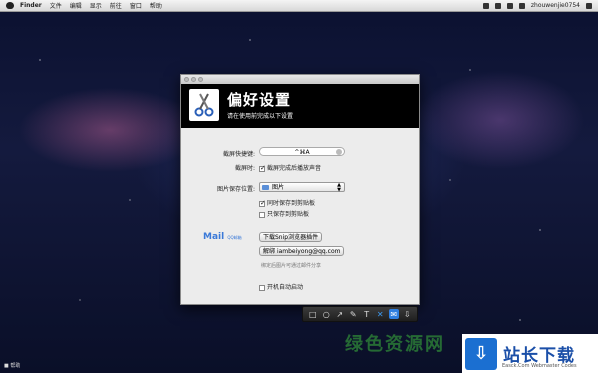 This screenshot has height=373, width=598. I want to click on download-plugin-button: 下载Snip浏览器插件, so click(291, 237).